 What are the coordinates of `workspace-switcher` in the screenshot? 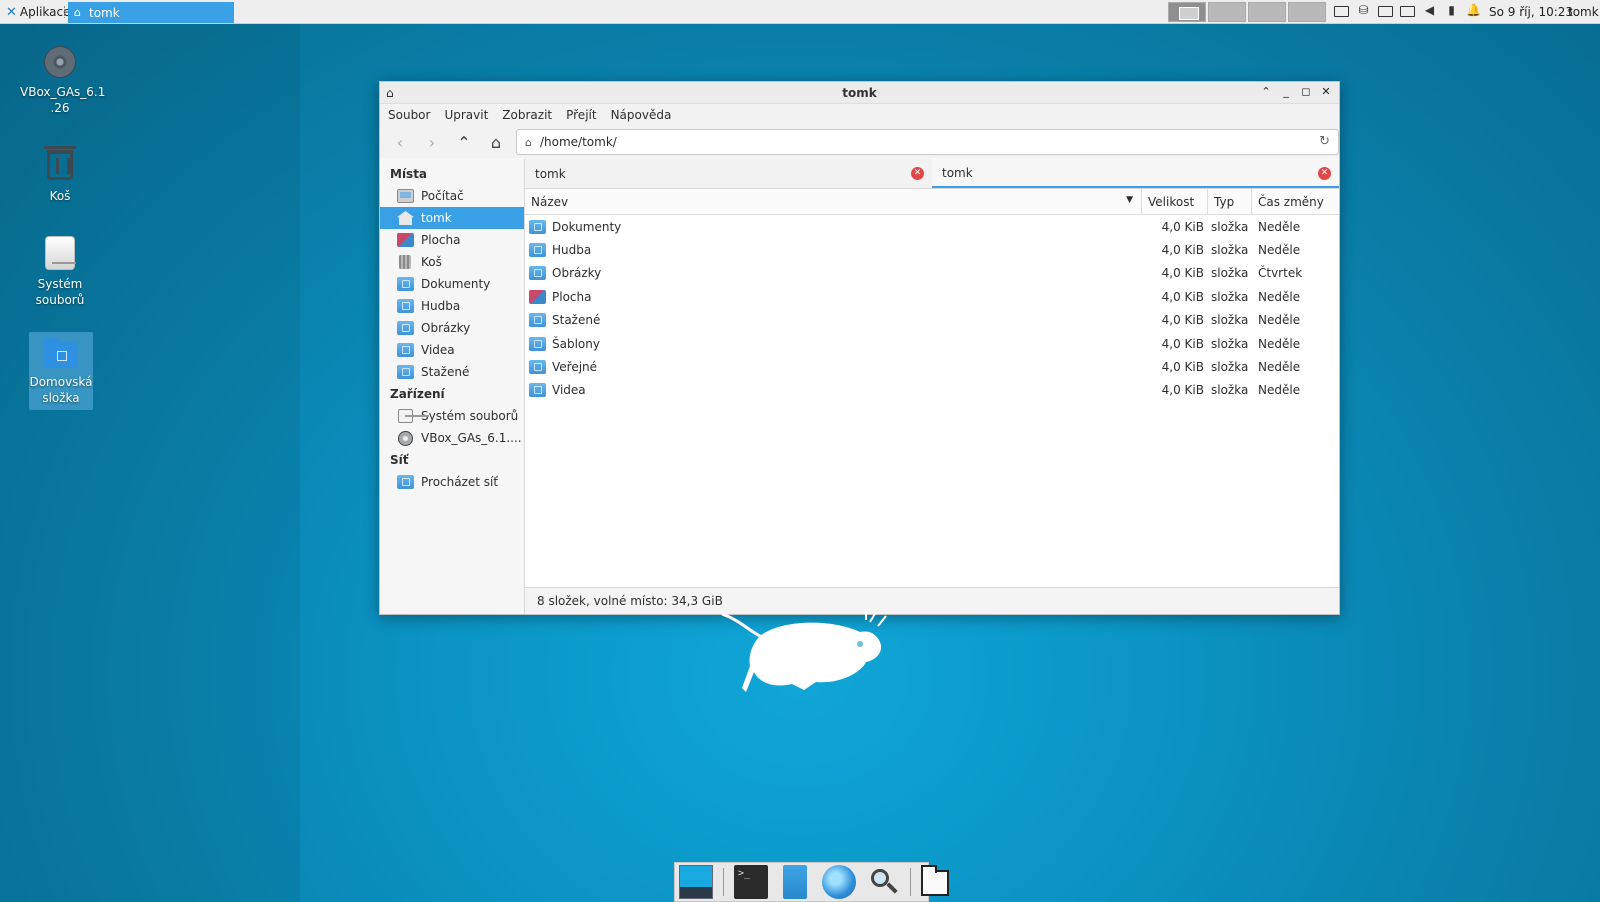 It's located at (1247, 12).